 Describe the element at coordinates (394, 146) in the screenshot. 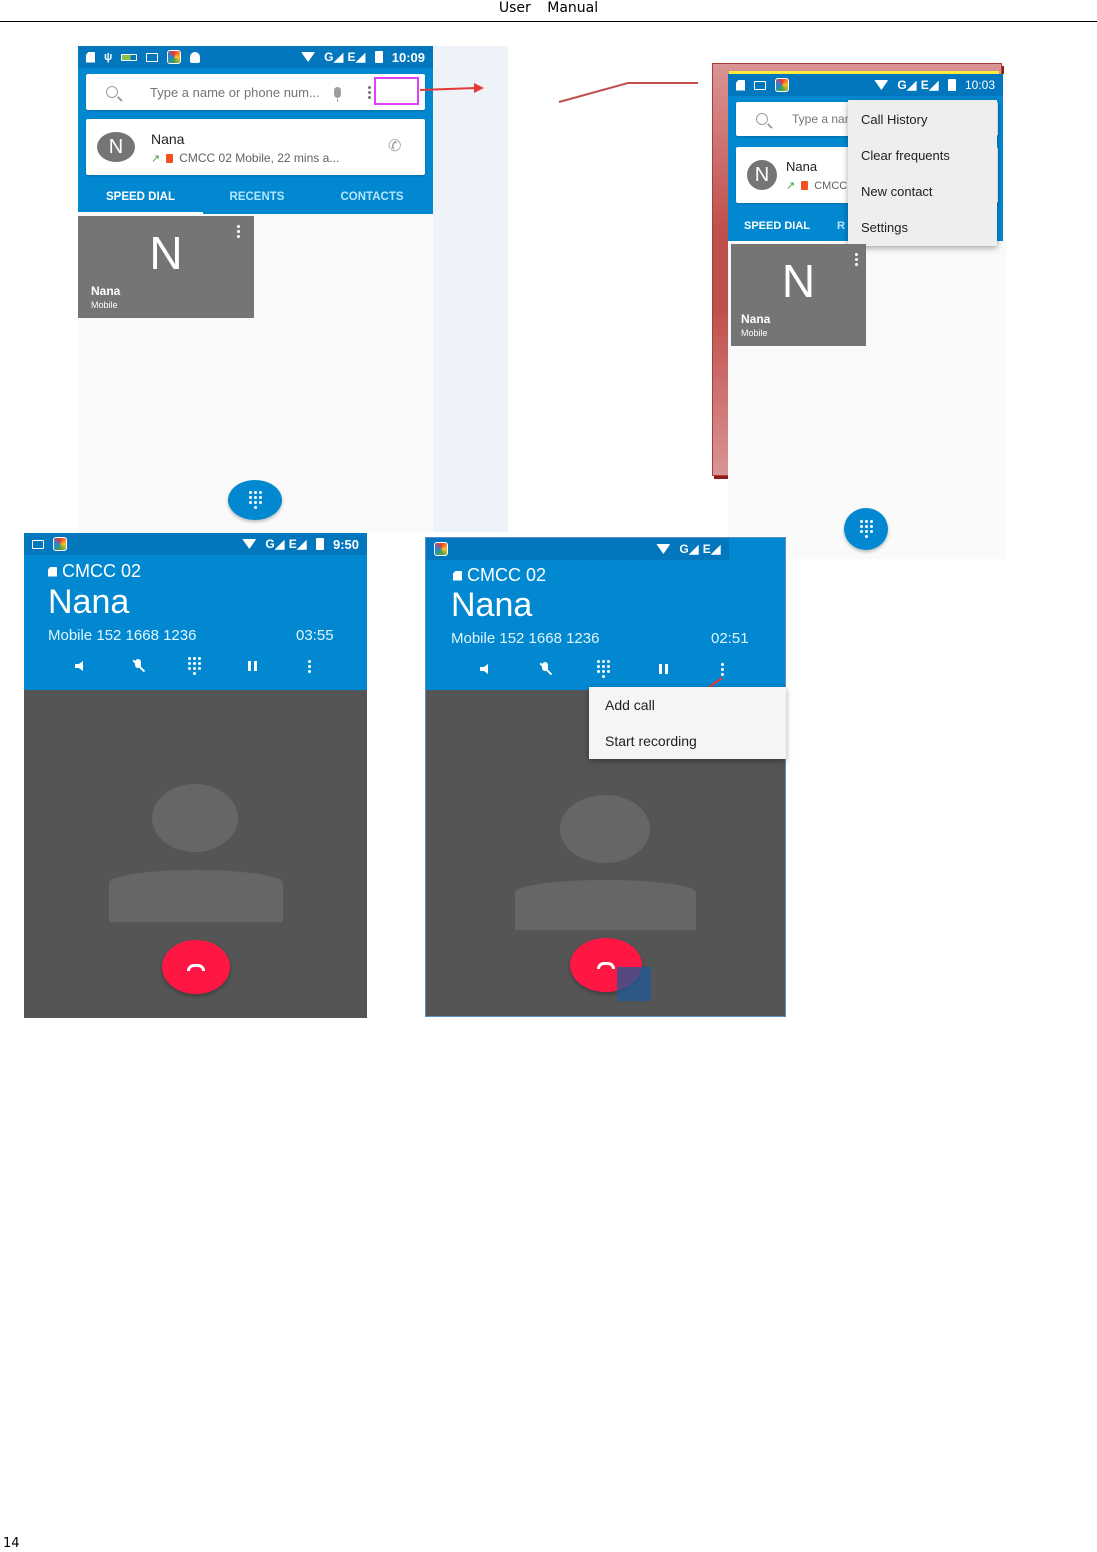

I see `call-icon: ✆` at that location.